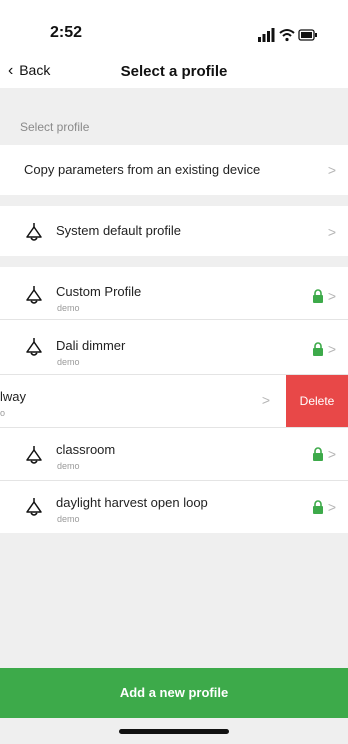 This screenshot has height=744, width=348. What do you see at coordinates (55, 127) in the screenshot?
I see `section-label: Select profile` at bounding box center [55, 127].